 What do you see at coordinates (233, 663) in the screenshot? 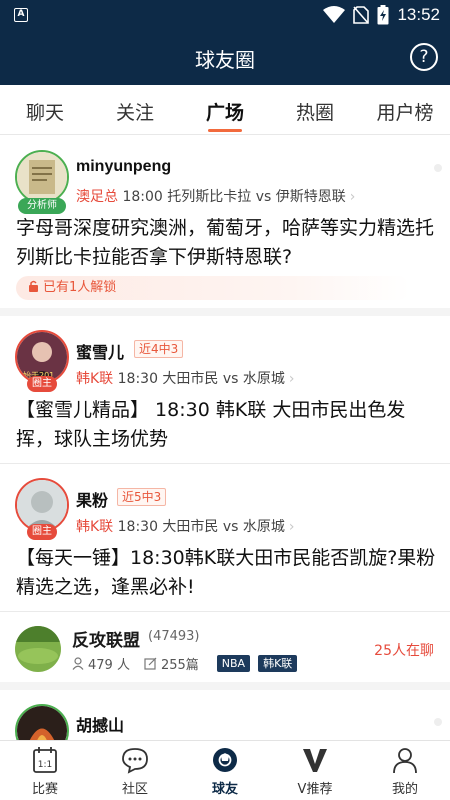
I see `tag-nba: NBA` at bounding box center [233, 663].